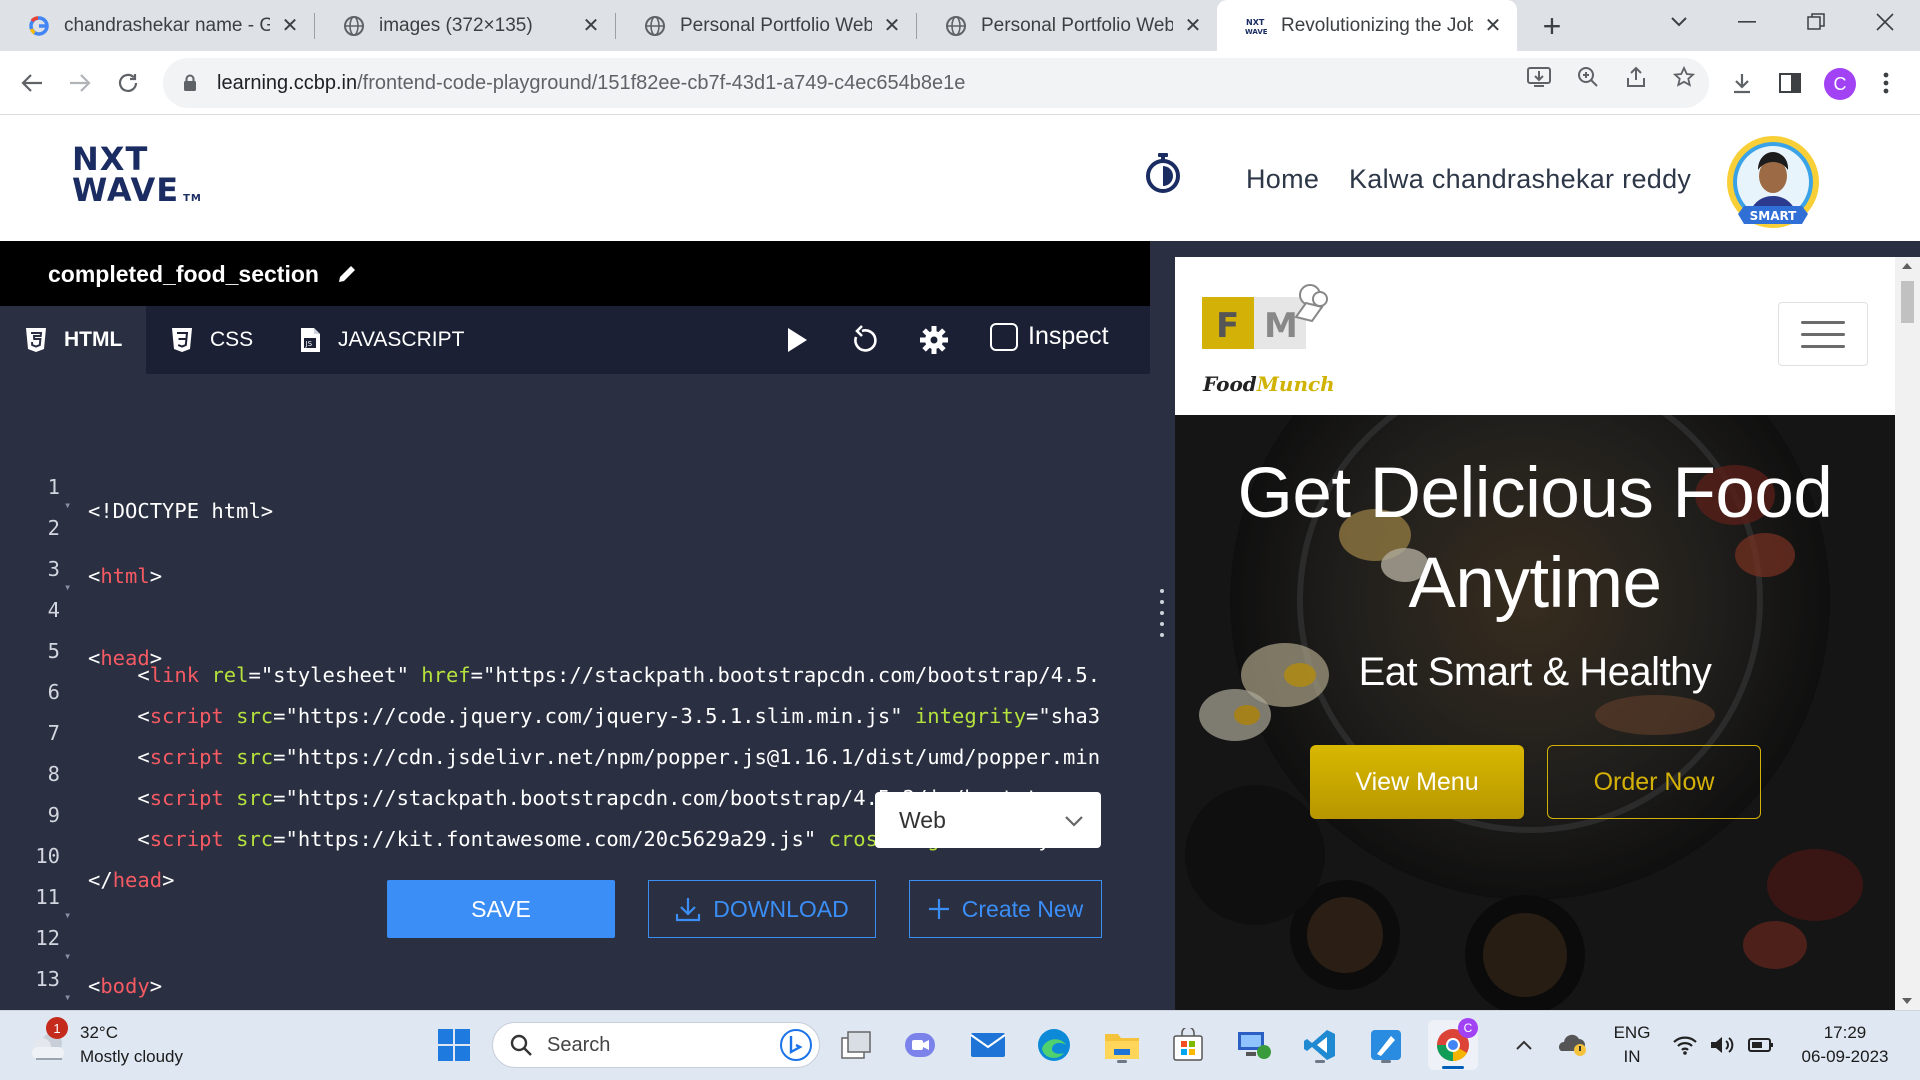  Describe the element at coordinates (1747, 22) in the screenshot. I see `minimize-icon` at that location.